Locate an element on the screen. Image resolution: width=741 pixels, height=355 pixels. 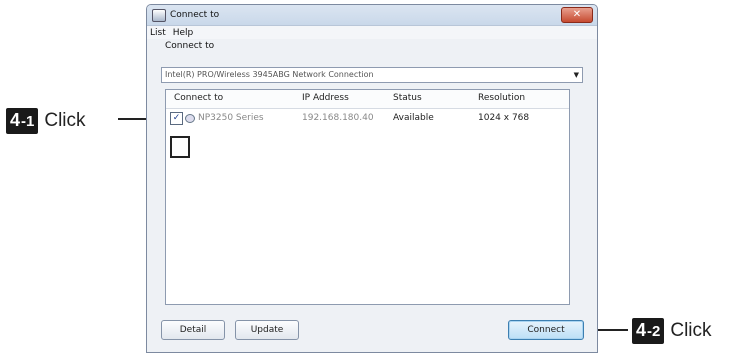
projector-ip: 192.168.180.40 is located at coordinates (338, 118).